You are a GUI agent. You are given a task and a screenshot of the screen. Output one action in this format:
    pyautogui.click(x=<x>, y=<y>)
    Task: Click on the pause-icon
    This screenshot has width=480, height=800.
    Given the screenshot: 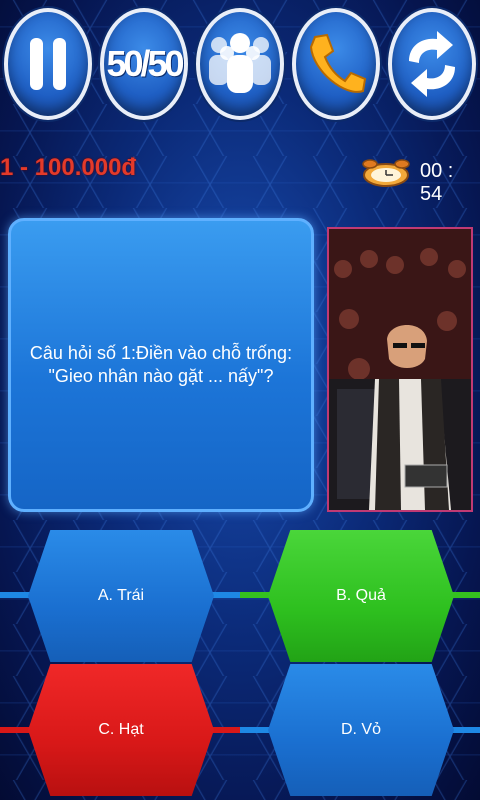 What is the action you would take?
    pyautogui.click(x=48, y=64)
    